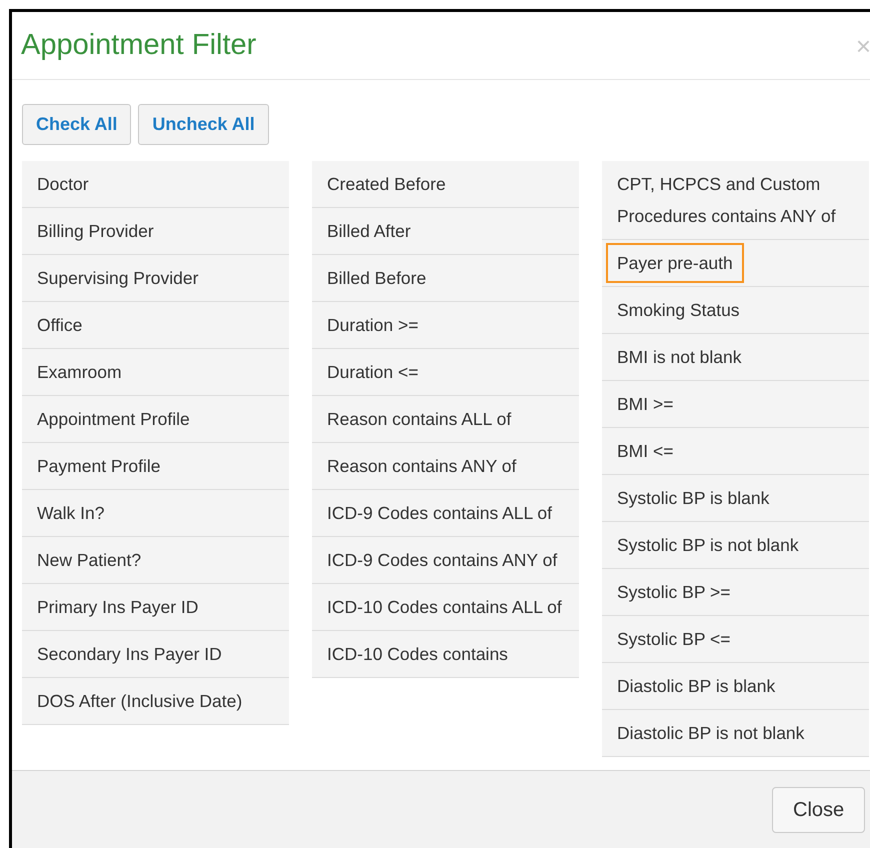 This screenshot has height=848, width=870. I want to click on close-button: Close, so click(819, 809).